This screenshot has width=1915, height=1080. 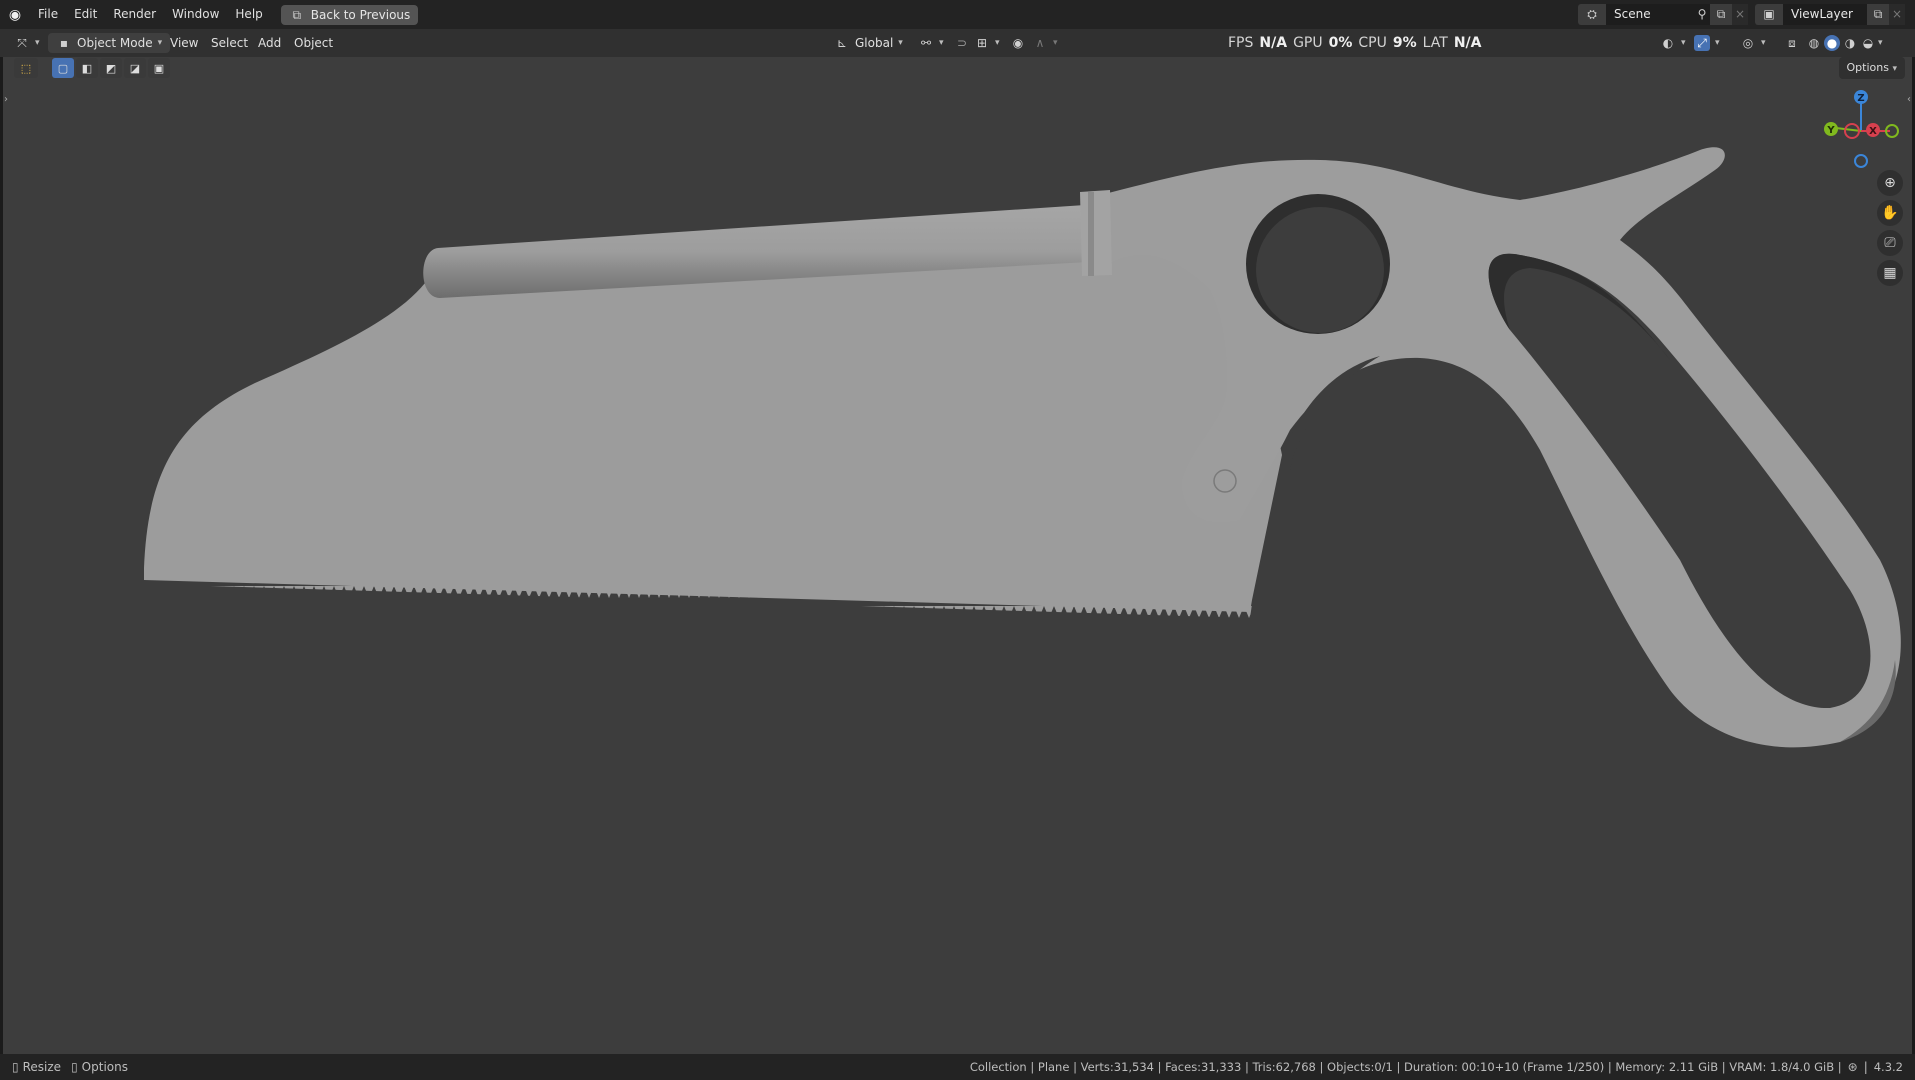 What do you see at coordinates (1865, 133) in the screenshot?
I see `navigation-gizmo: Z X Y` at bounding box center [1865, 133].